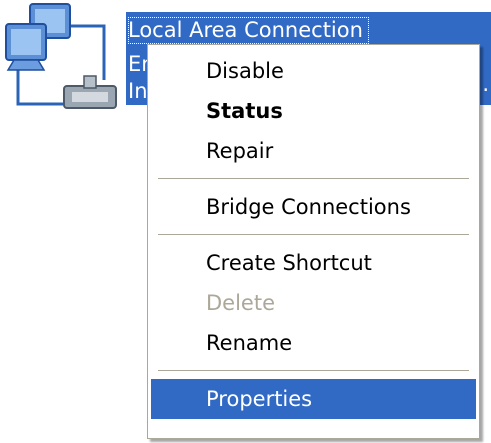 The image size is (491, 443). Describe the element at coordinates (313, 343) in the screenshot. I see `menu-item-rename: Rename` at that location.